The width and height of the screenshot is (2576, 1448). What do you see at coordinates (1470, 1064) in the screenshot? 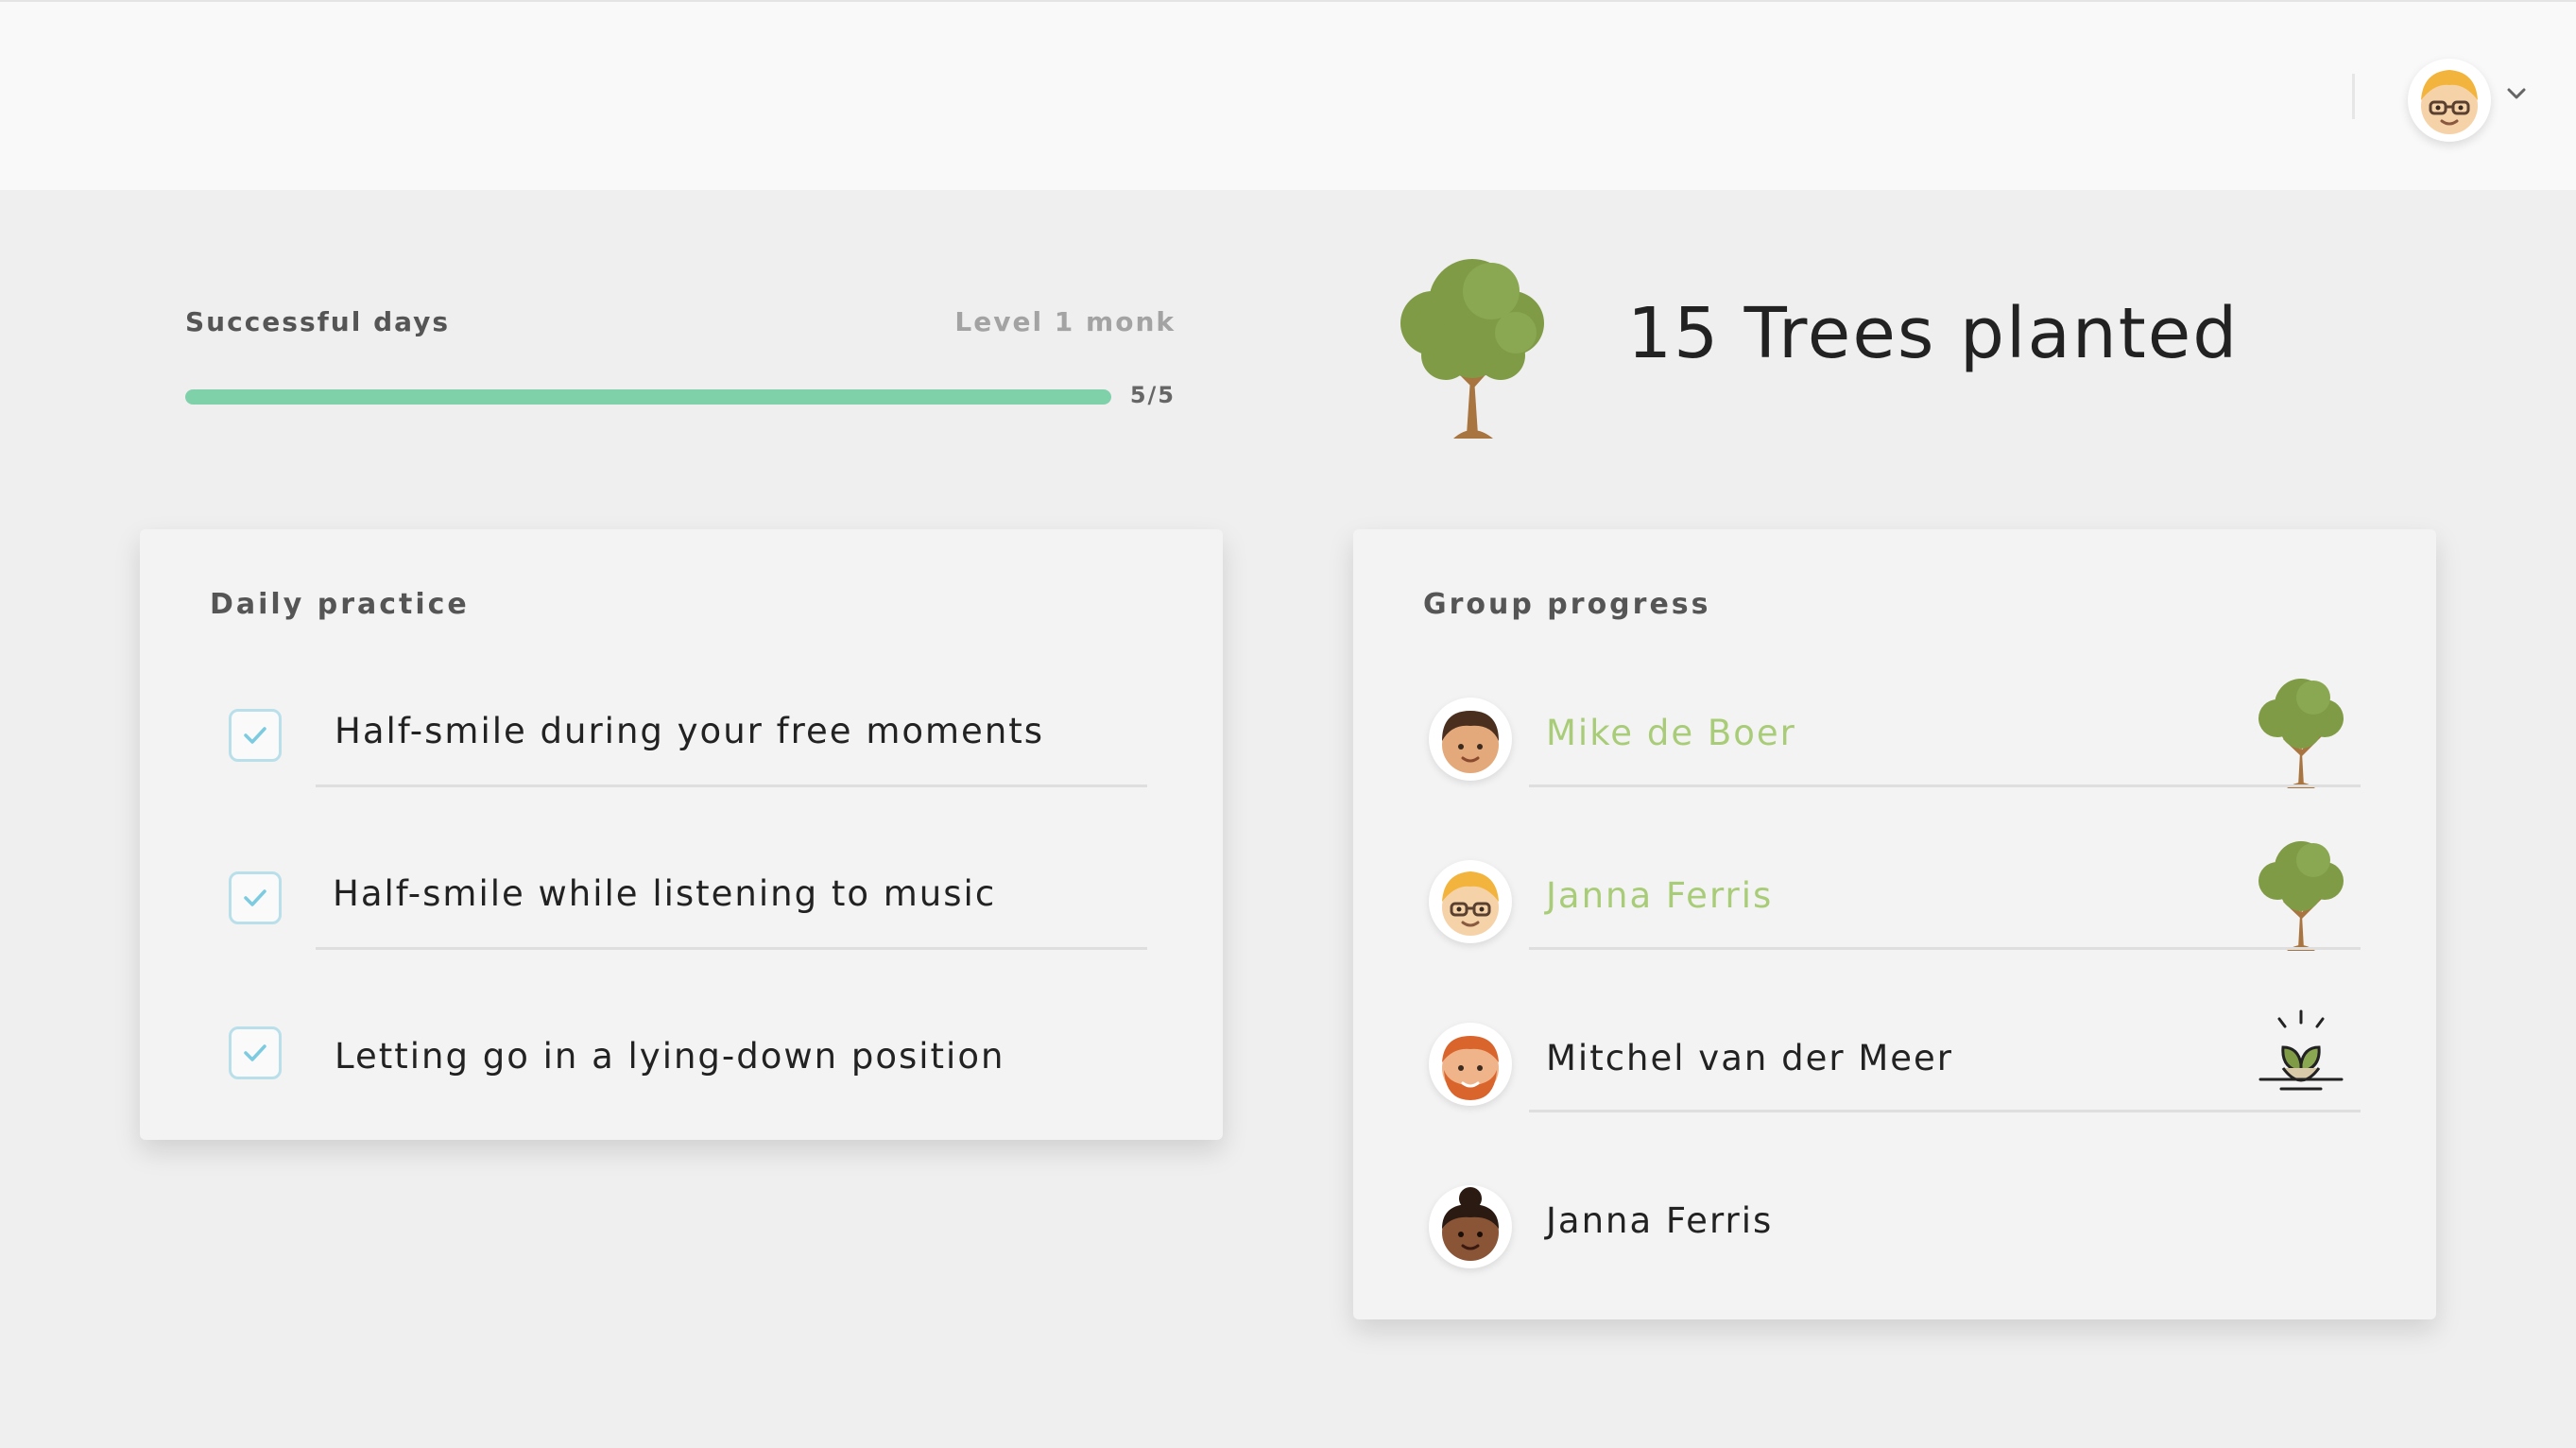
I see `avatar-red-beard-icon` at bounding box center [1470, 1064].